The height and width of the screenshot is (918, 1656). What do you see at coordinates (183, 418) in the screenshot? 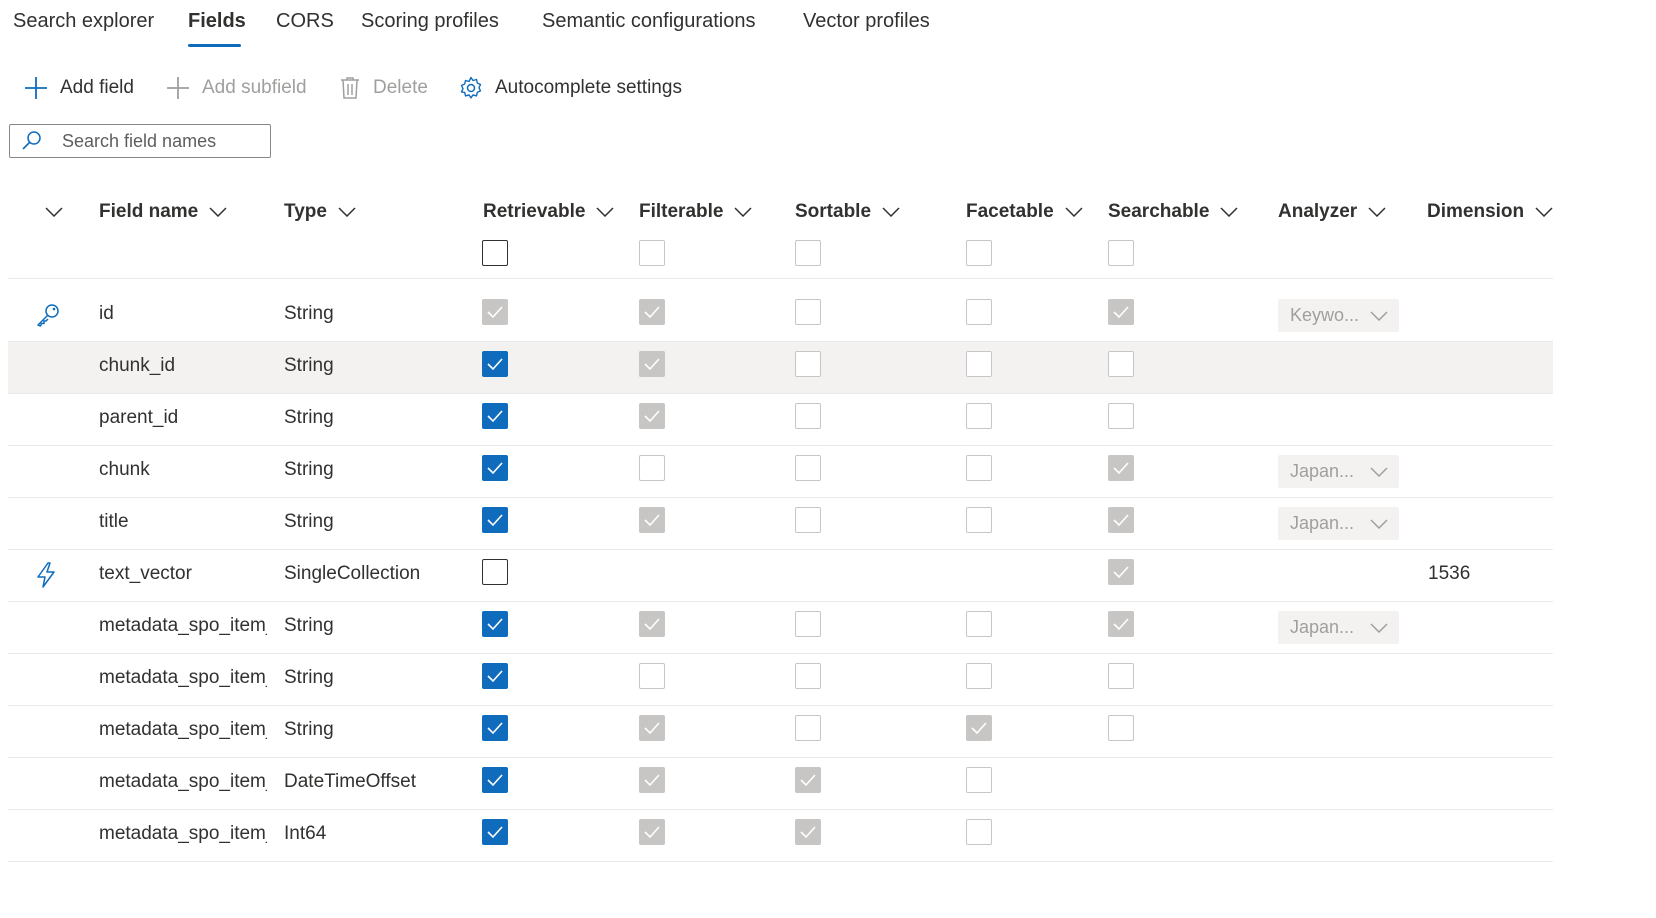
I see `field-name-cell: parent_id` at bounding box center [183, 418].